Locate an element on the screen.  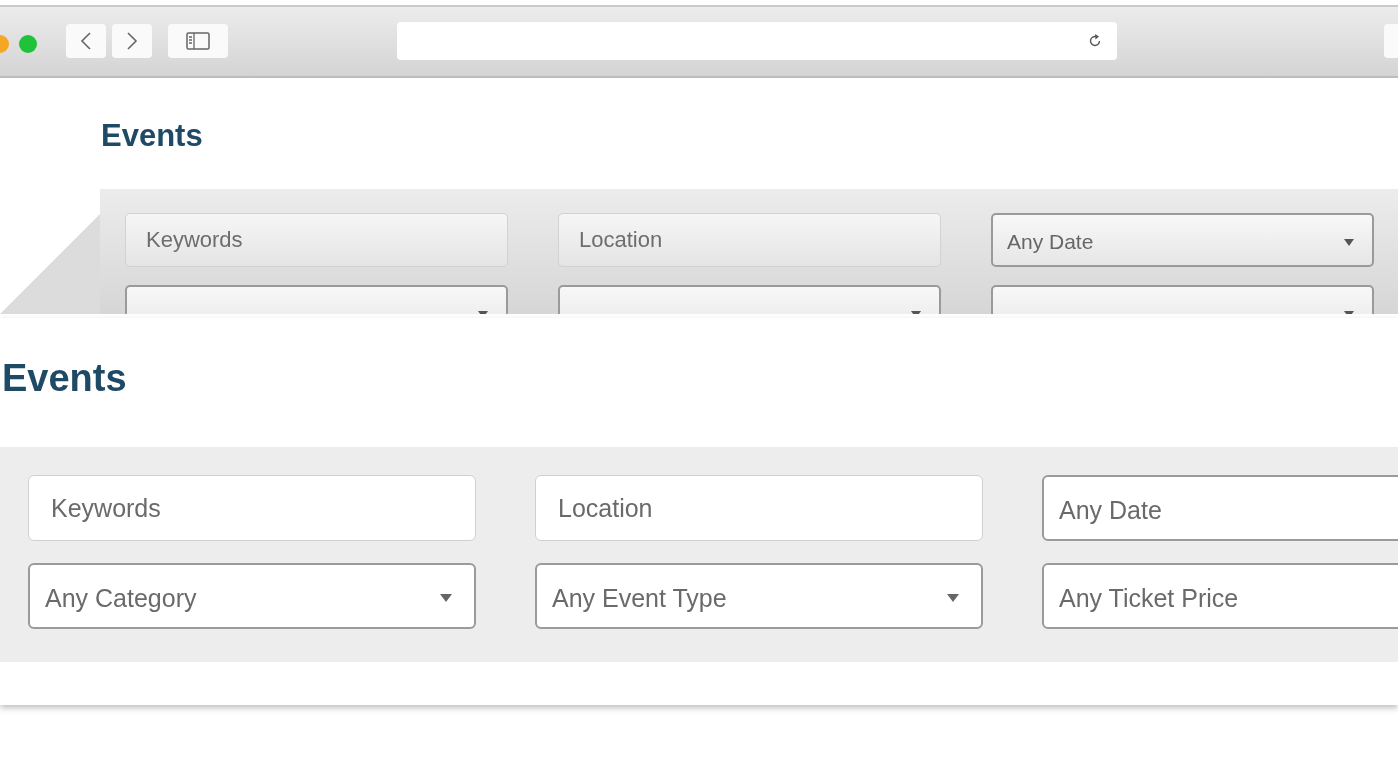
chevron-right-icon is located at coordinates (132, 41).